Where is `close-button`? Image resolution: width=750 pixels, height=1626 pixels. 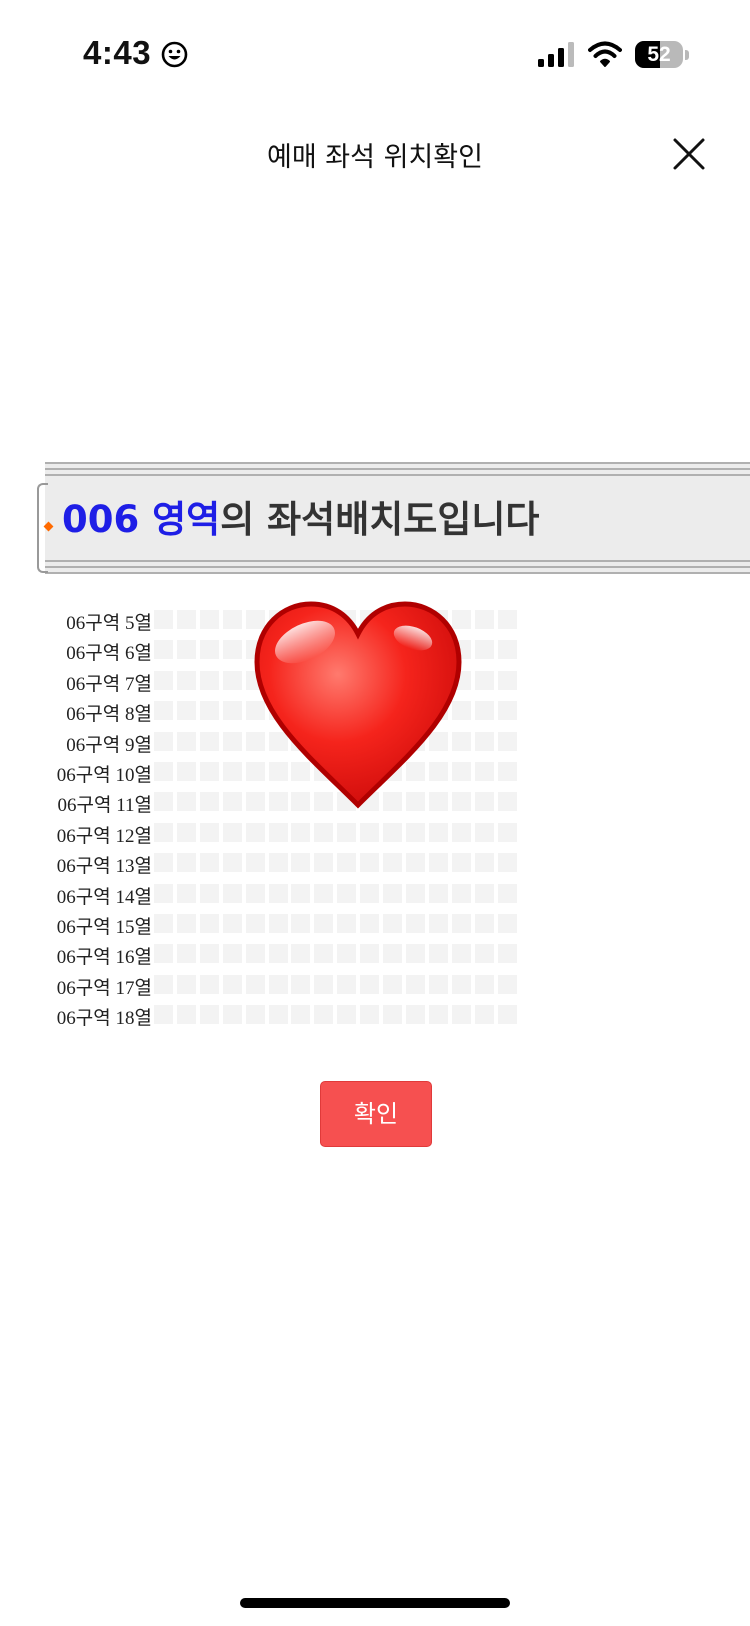
close-button is located at coordinates (689, 154).